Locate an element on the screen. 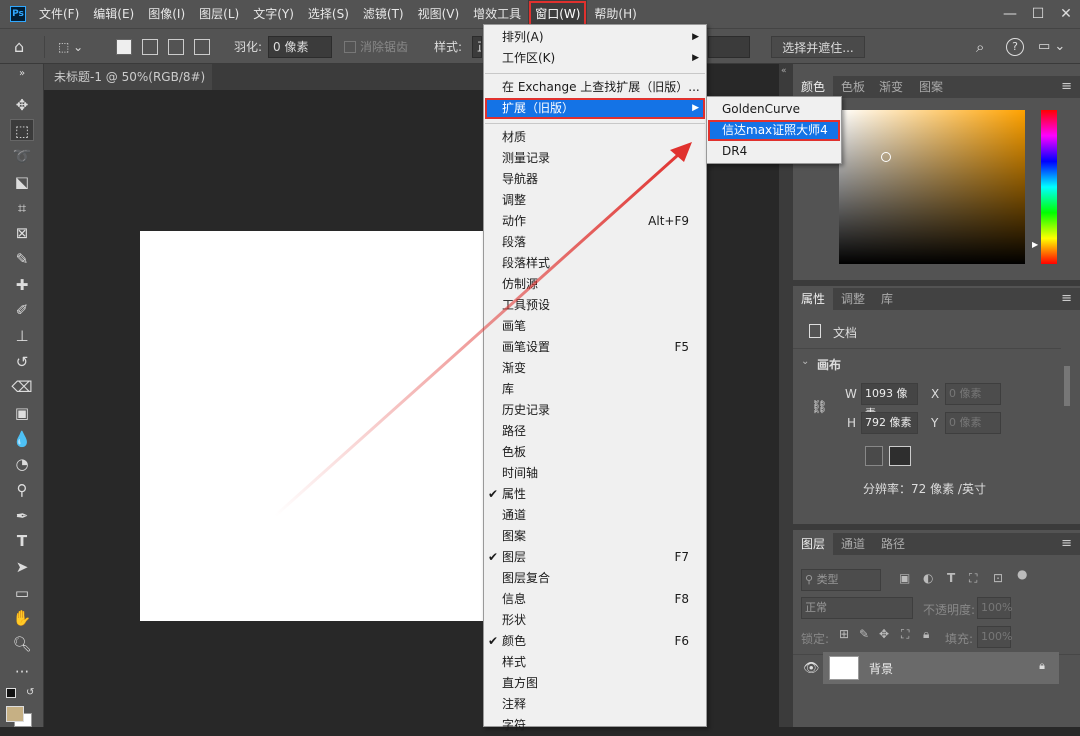 This screenshot has width=1080, height=736. submenu-item-2: DR4 is located at coordinates (774, 151).